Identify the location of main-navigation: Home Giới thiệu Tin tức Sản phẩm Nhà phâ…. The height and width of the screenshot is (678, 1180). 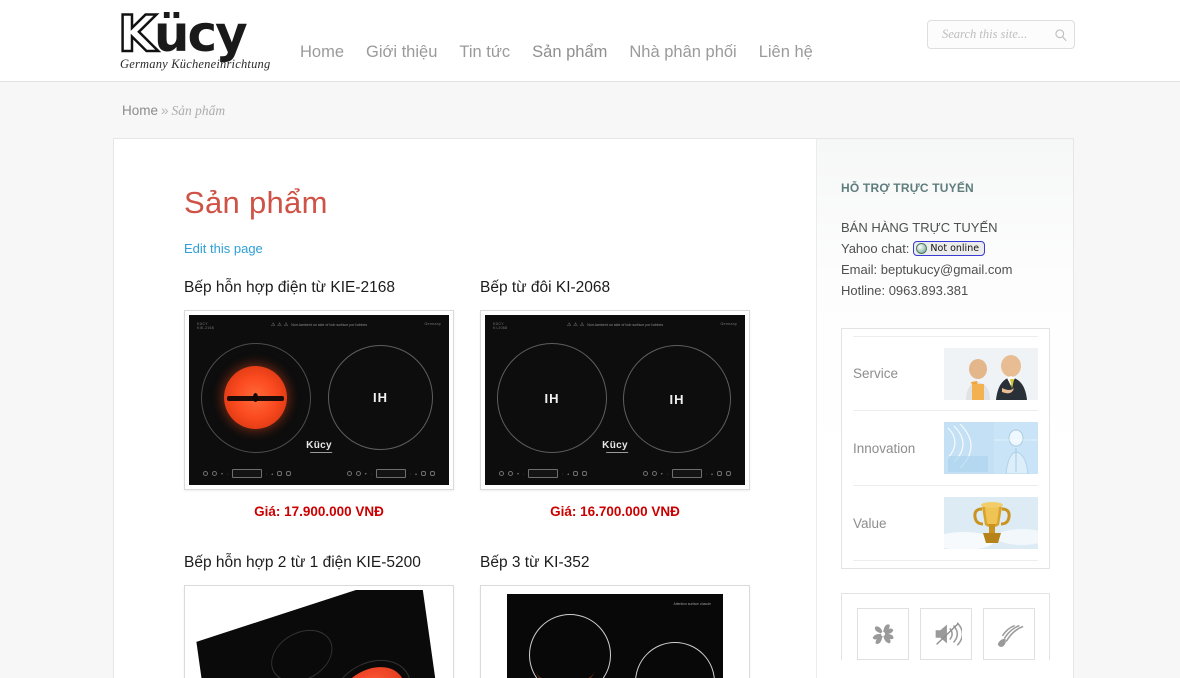
(556, 52).